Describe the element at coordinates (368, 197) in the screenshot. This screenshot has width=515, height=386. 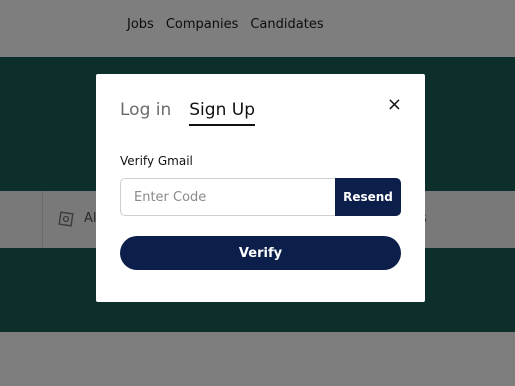
I see `resend-button: Resend` at that location.